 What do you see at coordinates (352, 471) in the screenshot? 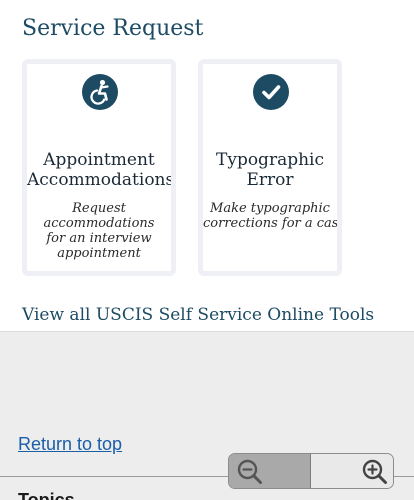
I see `zoom-in-button` at bounding box center [352, 471].